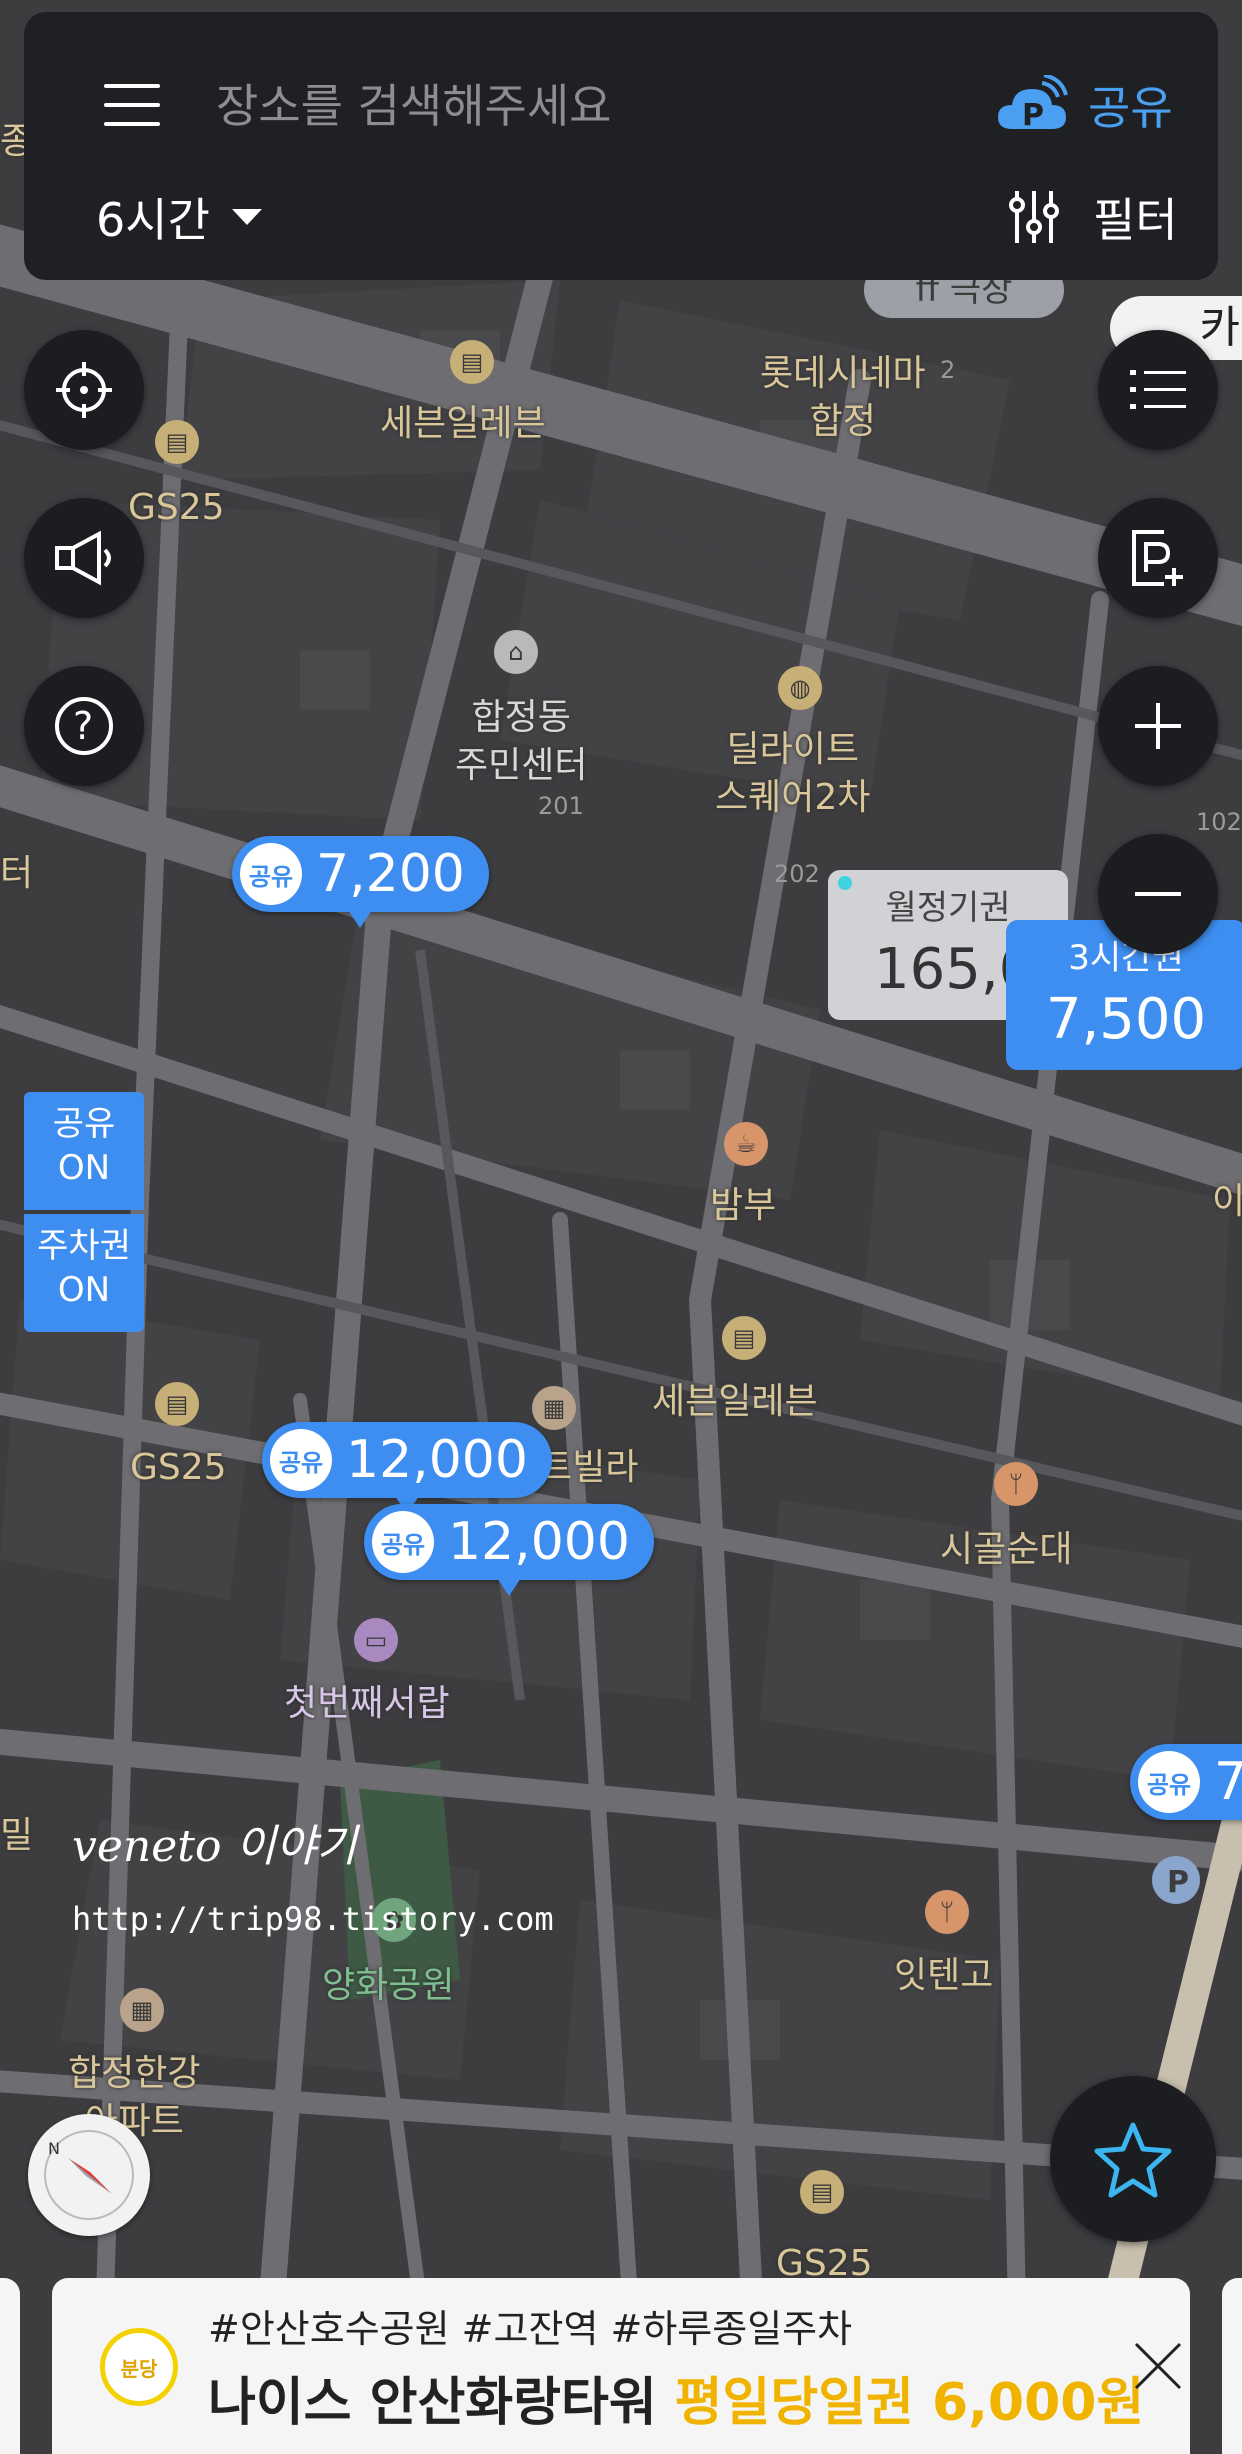 This screenshot has height=2454, width=1242. What do you see at coordinates (84, 1246) in the screenshot?
I see `toggle-label: 주차권` at bounding box center [84, 1246].